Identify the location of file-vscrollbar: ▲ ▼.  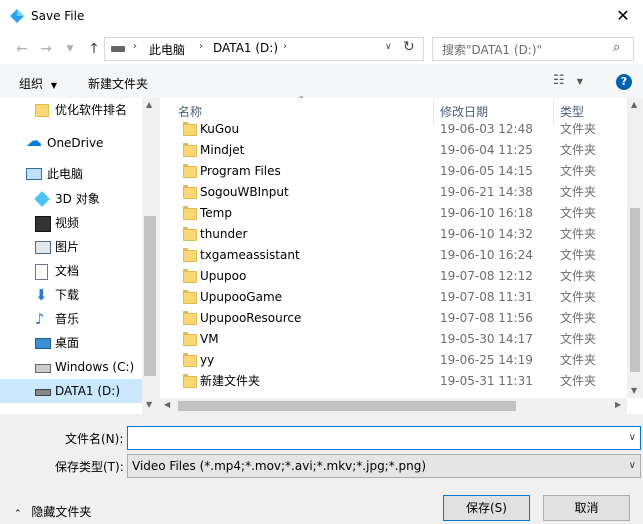
(635, 248).